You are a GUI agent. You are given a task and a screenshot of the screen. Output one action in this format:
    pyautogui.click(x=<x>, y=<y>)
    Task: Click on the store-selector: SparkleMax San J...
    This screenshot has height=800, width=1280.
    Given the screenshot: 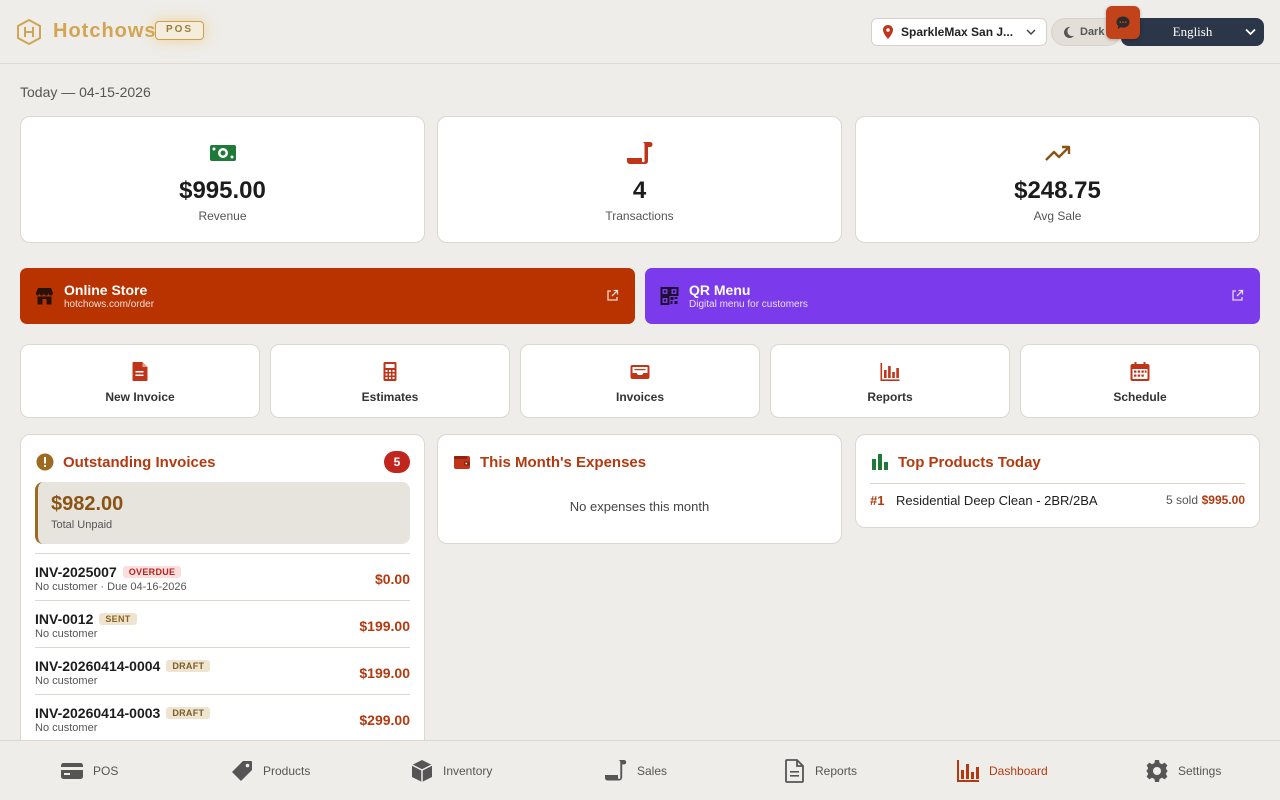 What is the action you would take?
    pyautogui.click(x=959, y=32)
    